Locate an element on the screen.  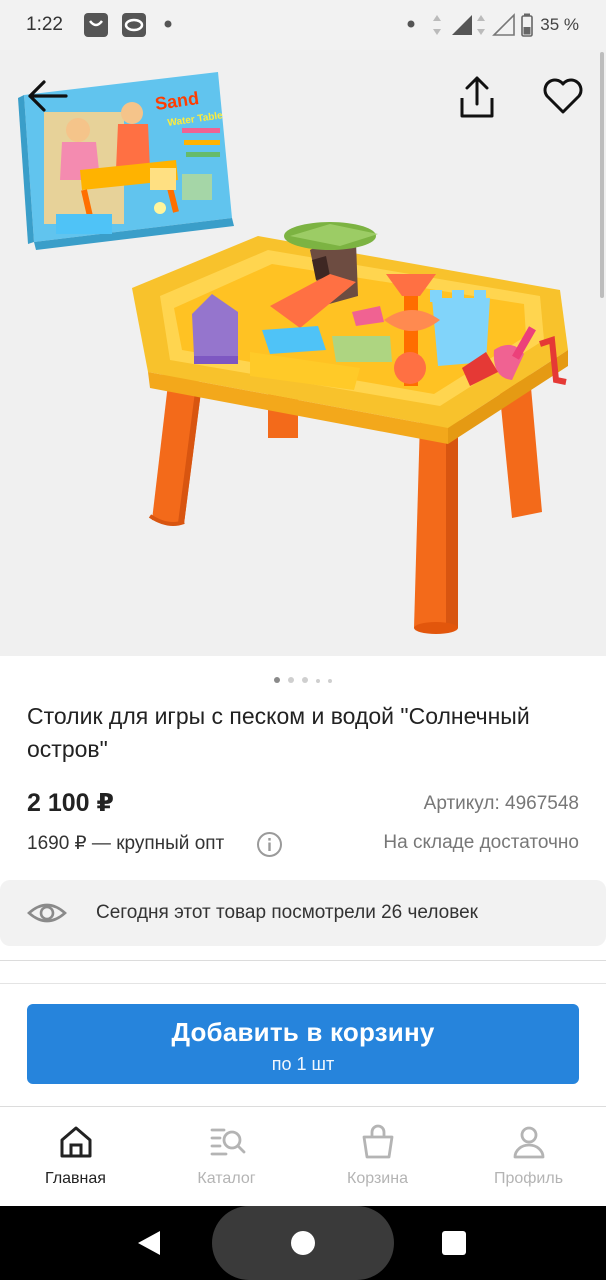
product-sku: Артикул: 4967548 is located at coordinates (501, 803).